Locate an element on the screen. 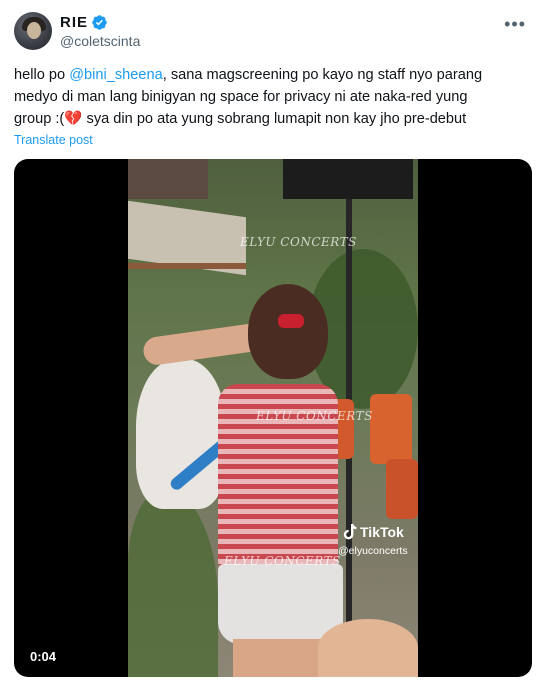  avatar-face is located at coordinates (34, 30).